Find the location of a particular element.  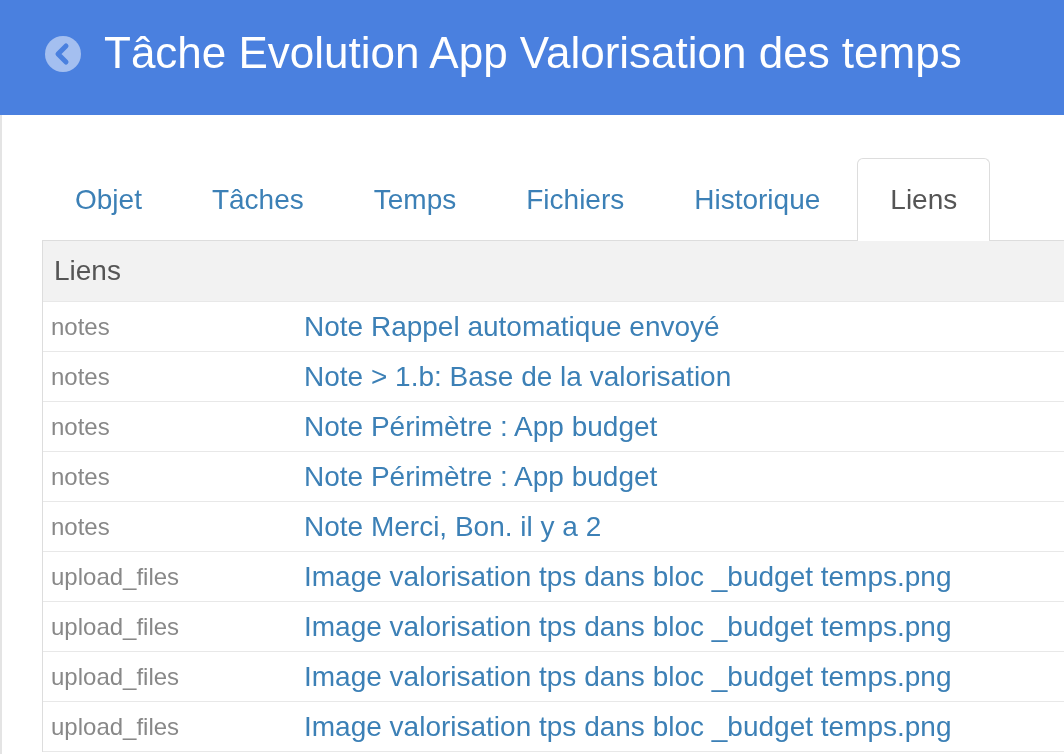

tab: Historique is located at coordinates (757, 199).